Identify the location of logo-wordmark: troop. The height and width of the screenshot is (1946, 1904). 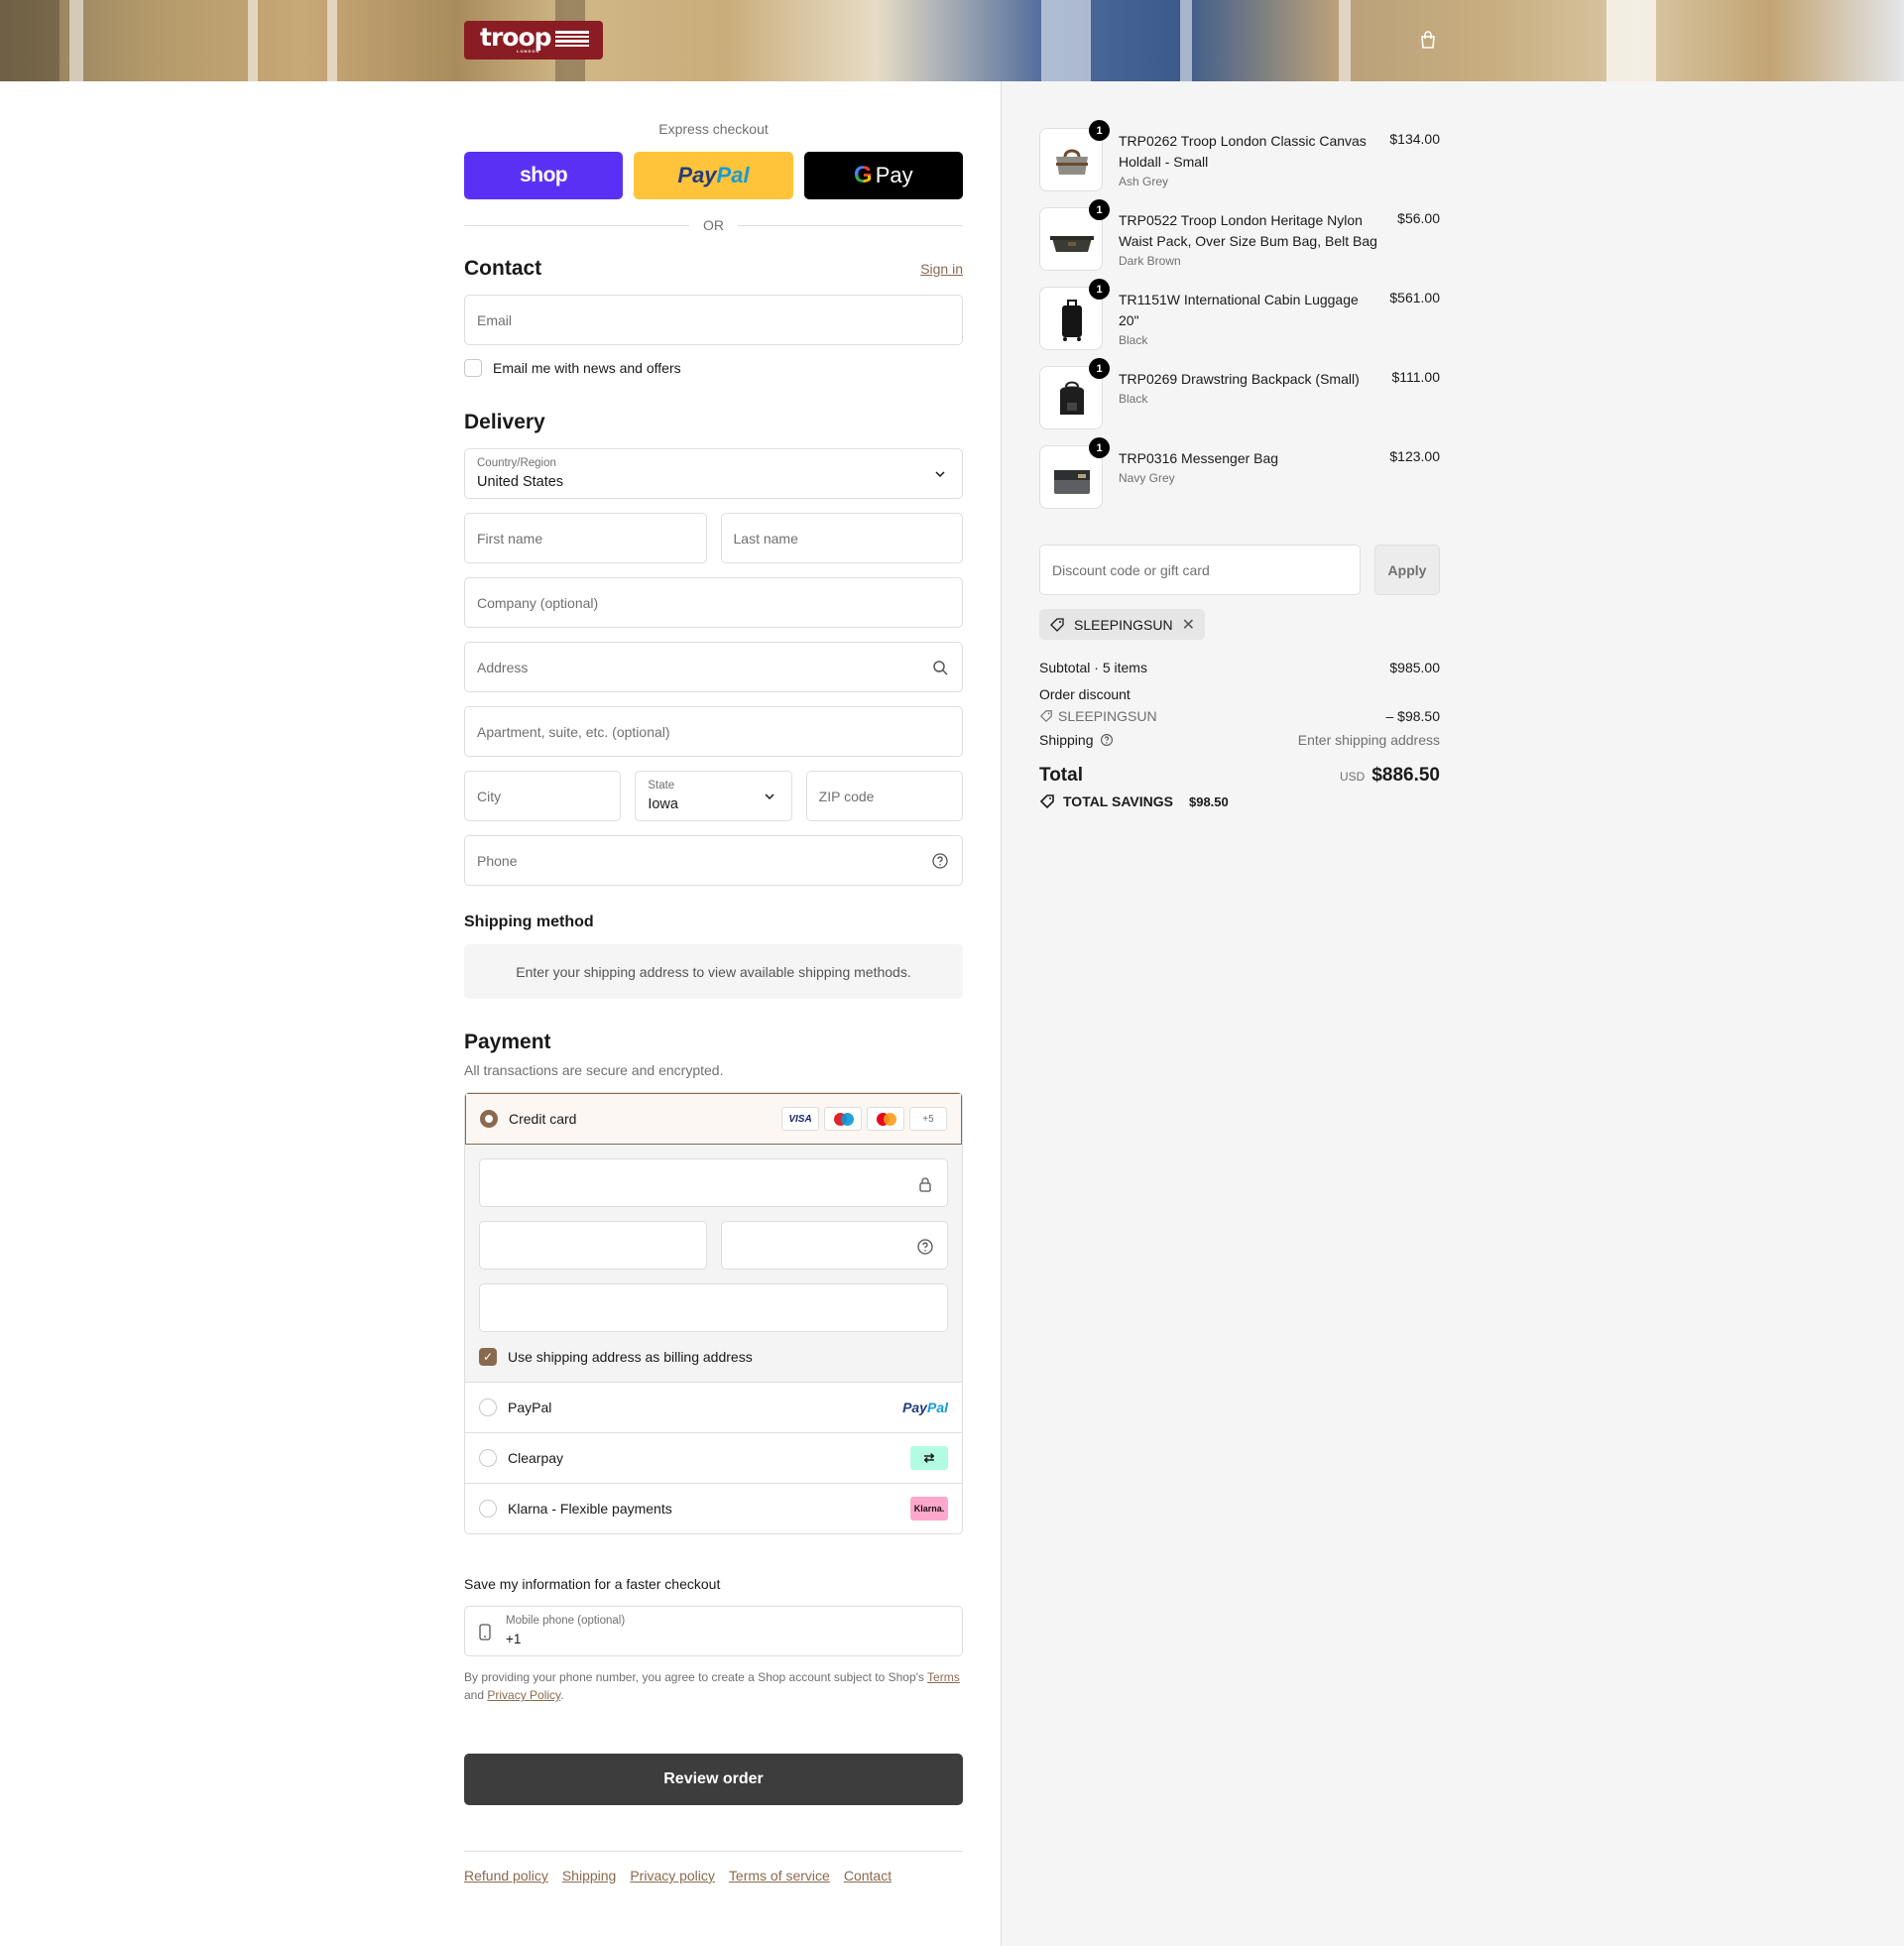
(516, 37).